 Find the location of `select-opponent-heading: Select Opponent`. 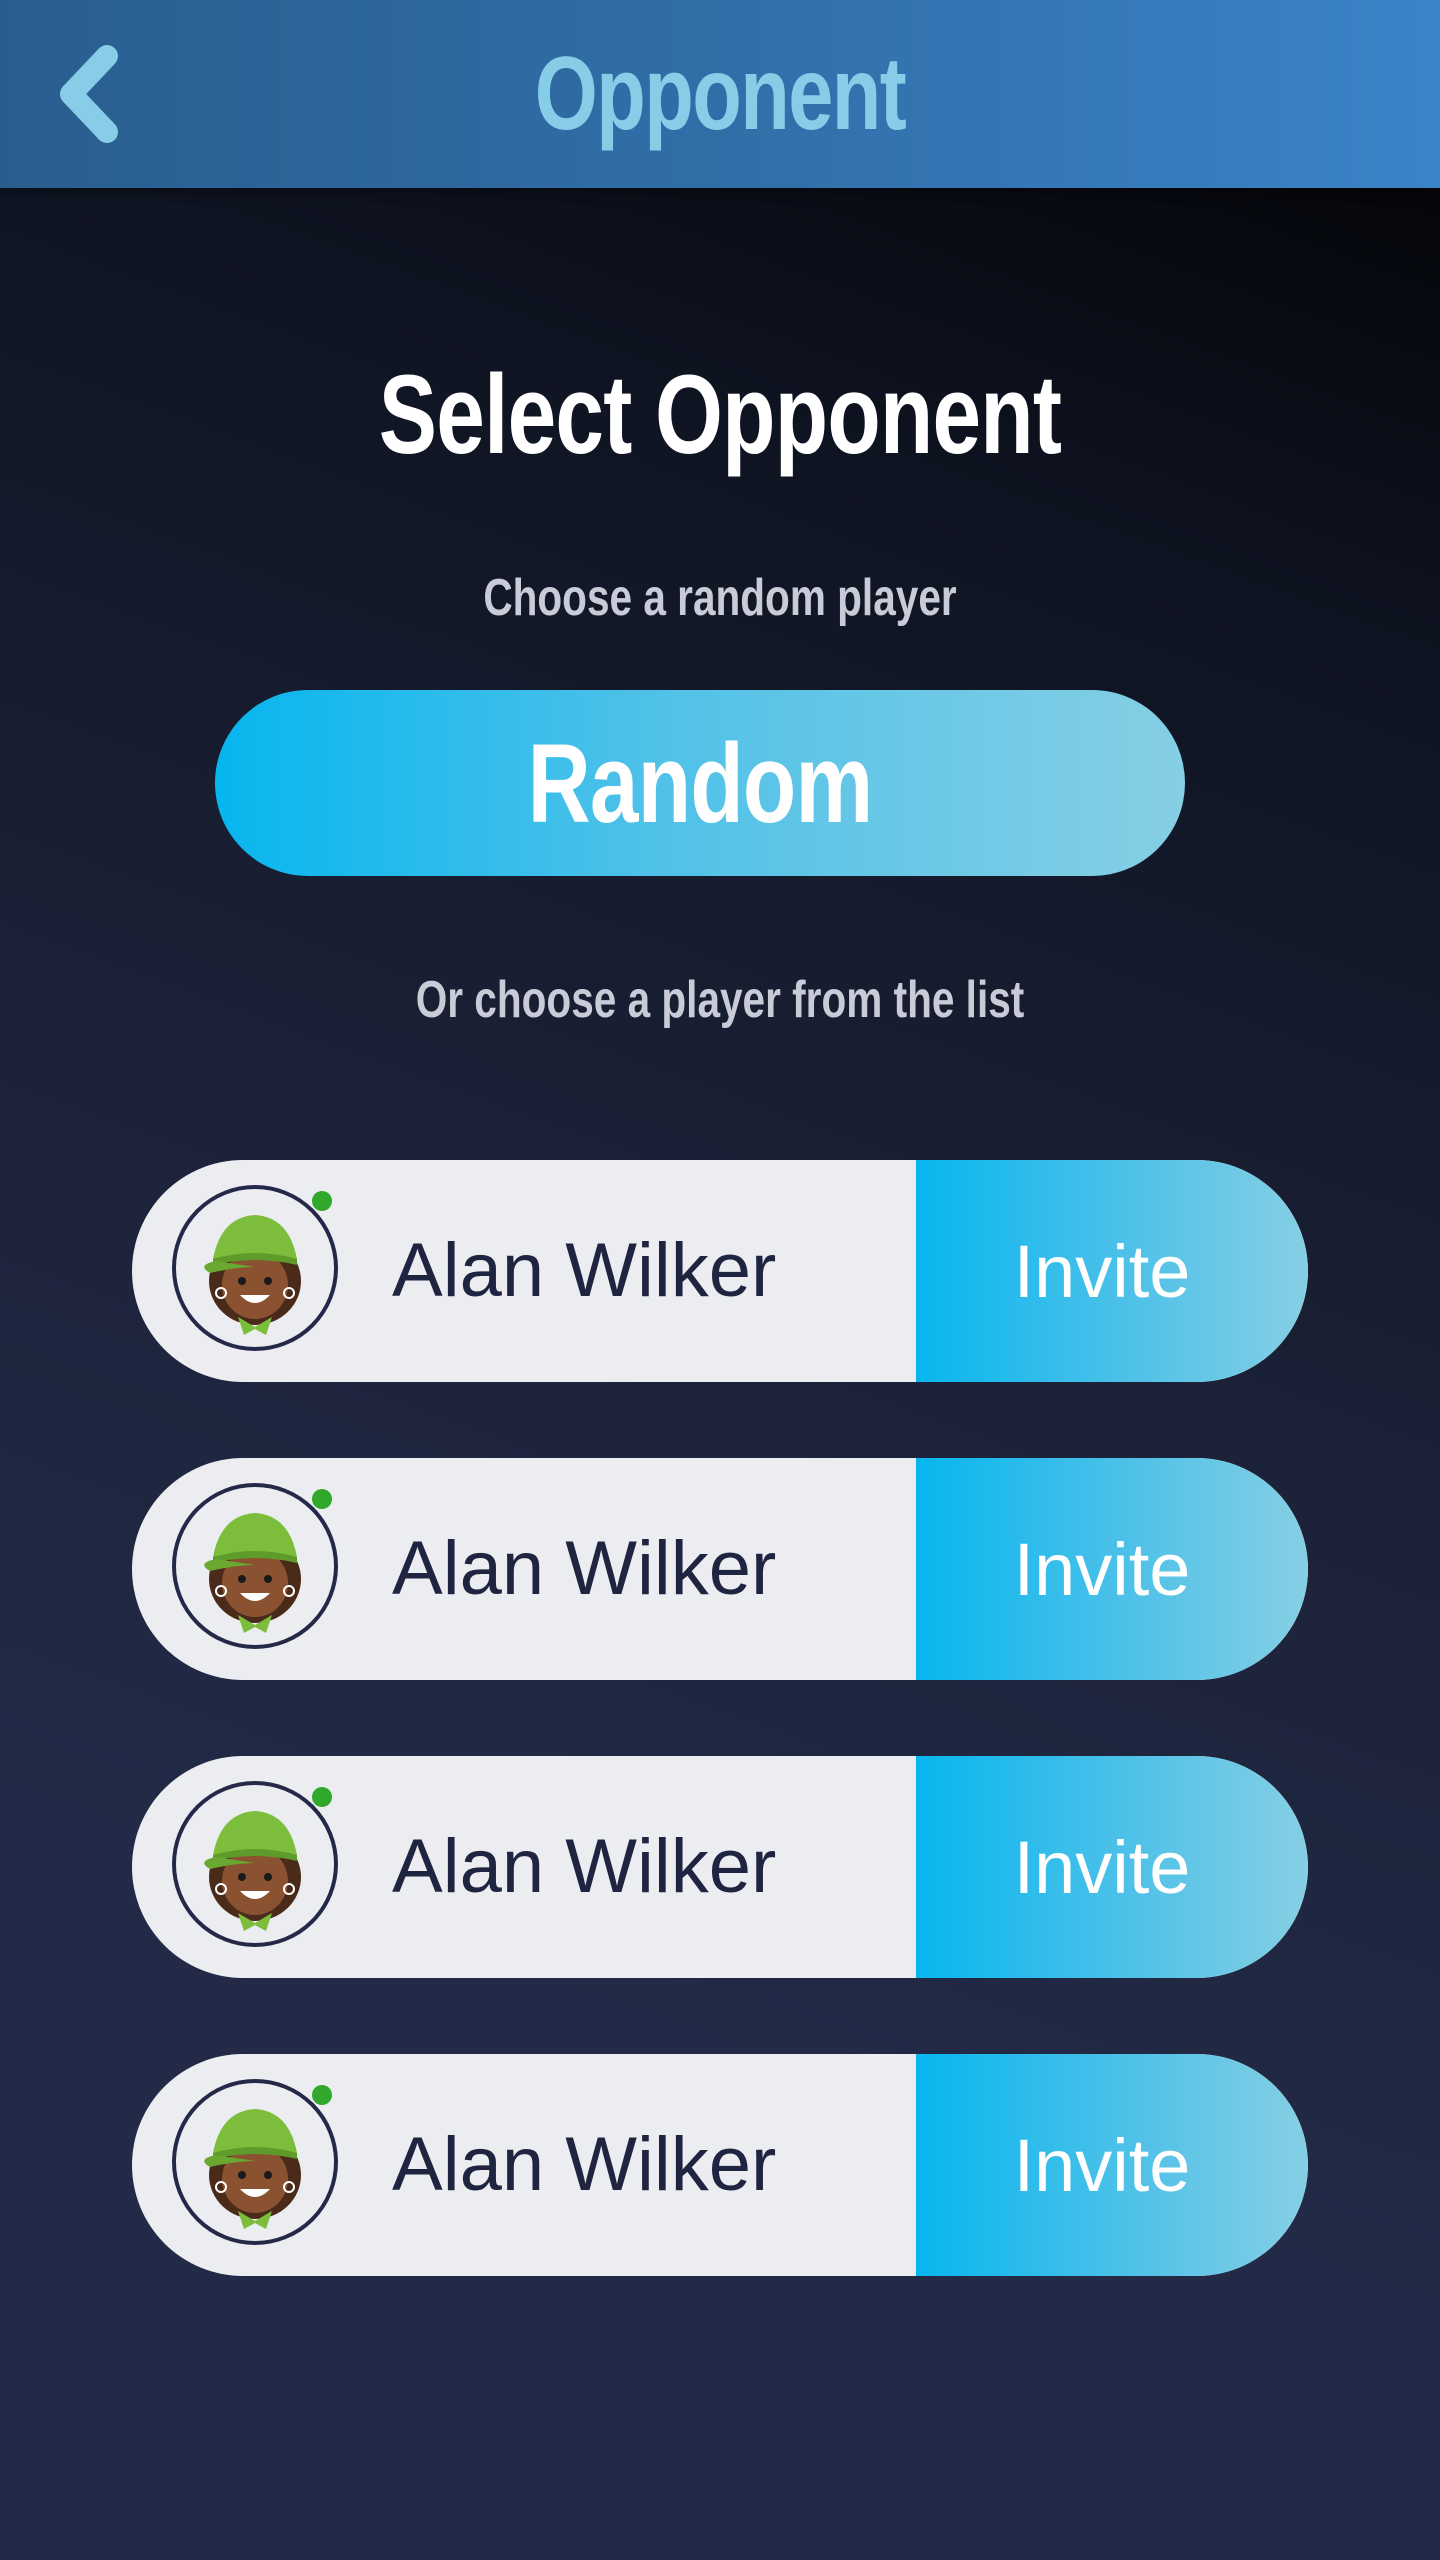

select-opponent-heading: Select Opponent is located at coordinates (720, 414).